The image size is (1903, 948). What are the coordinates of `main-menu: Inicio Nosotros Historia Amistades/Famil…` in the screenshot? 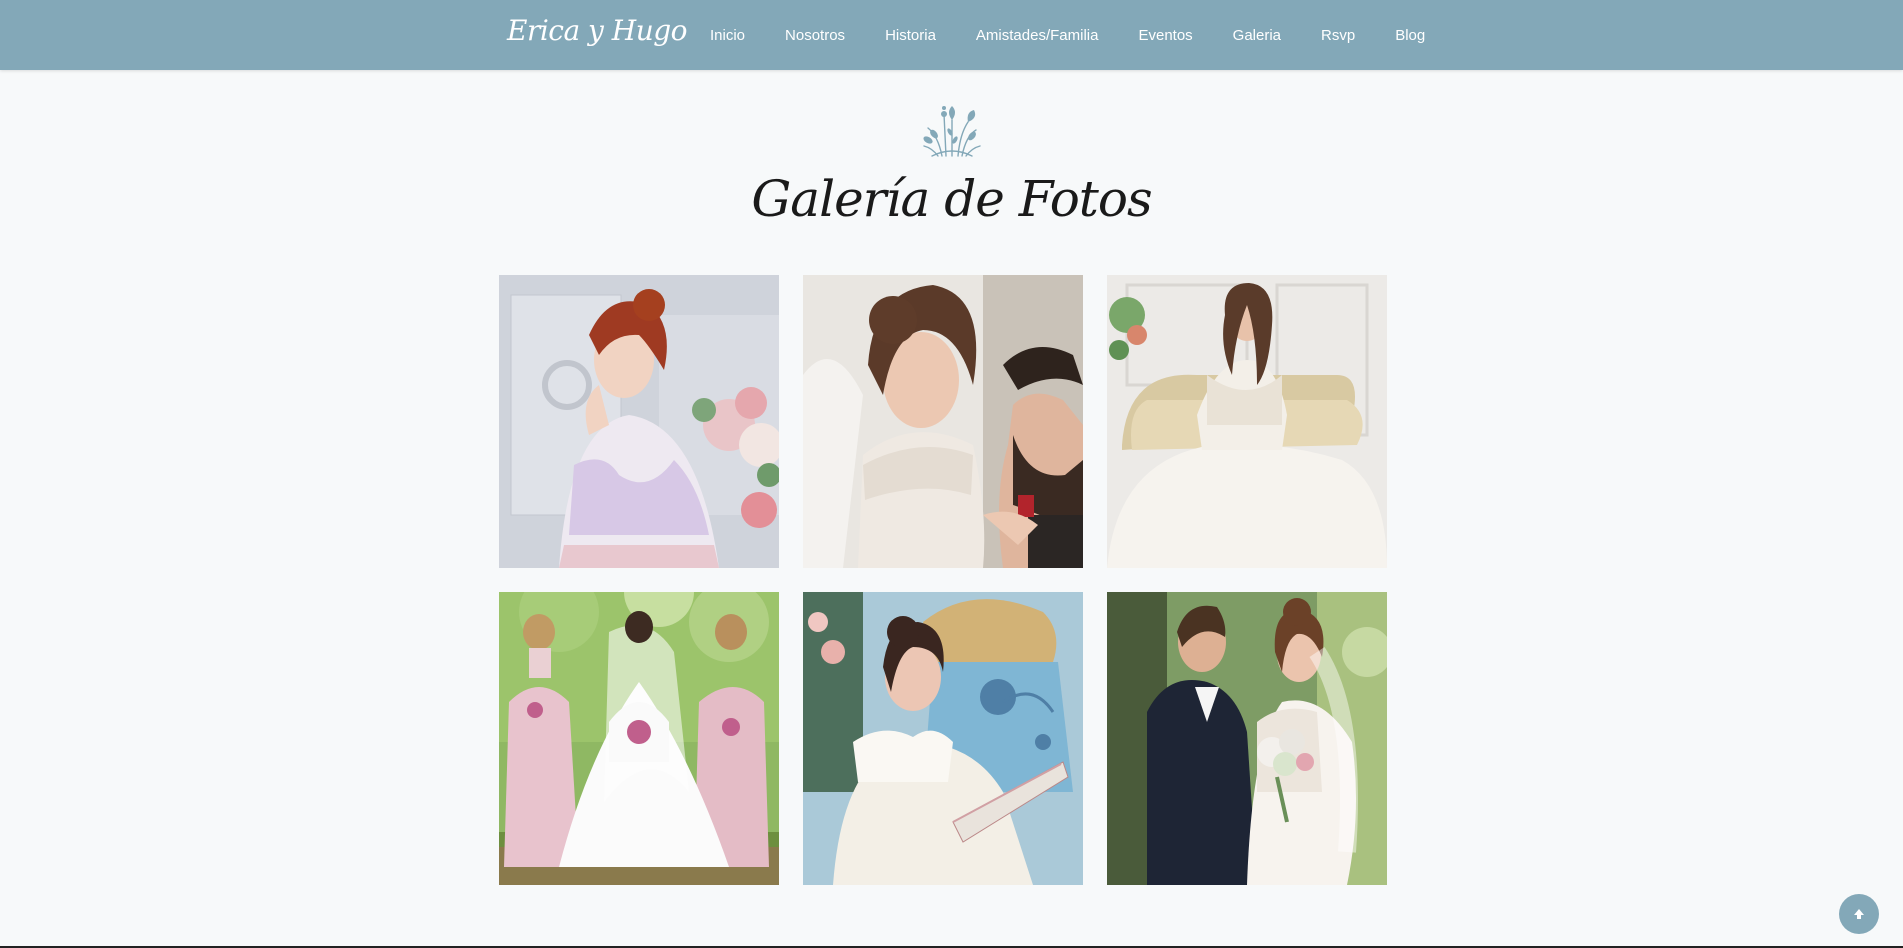 It's located at (1067, 35).